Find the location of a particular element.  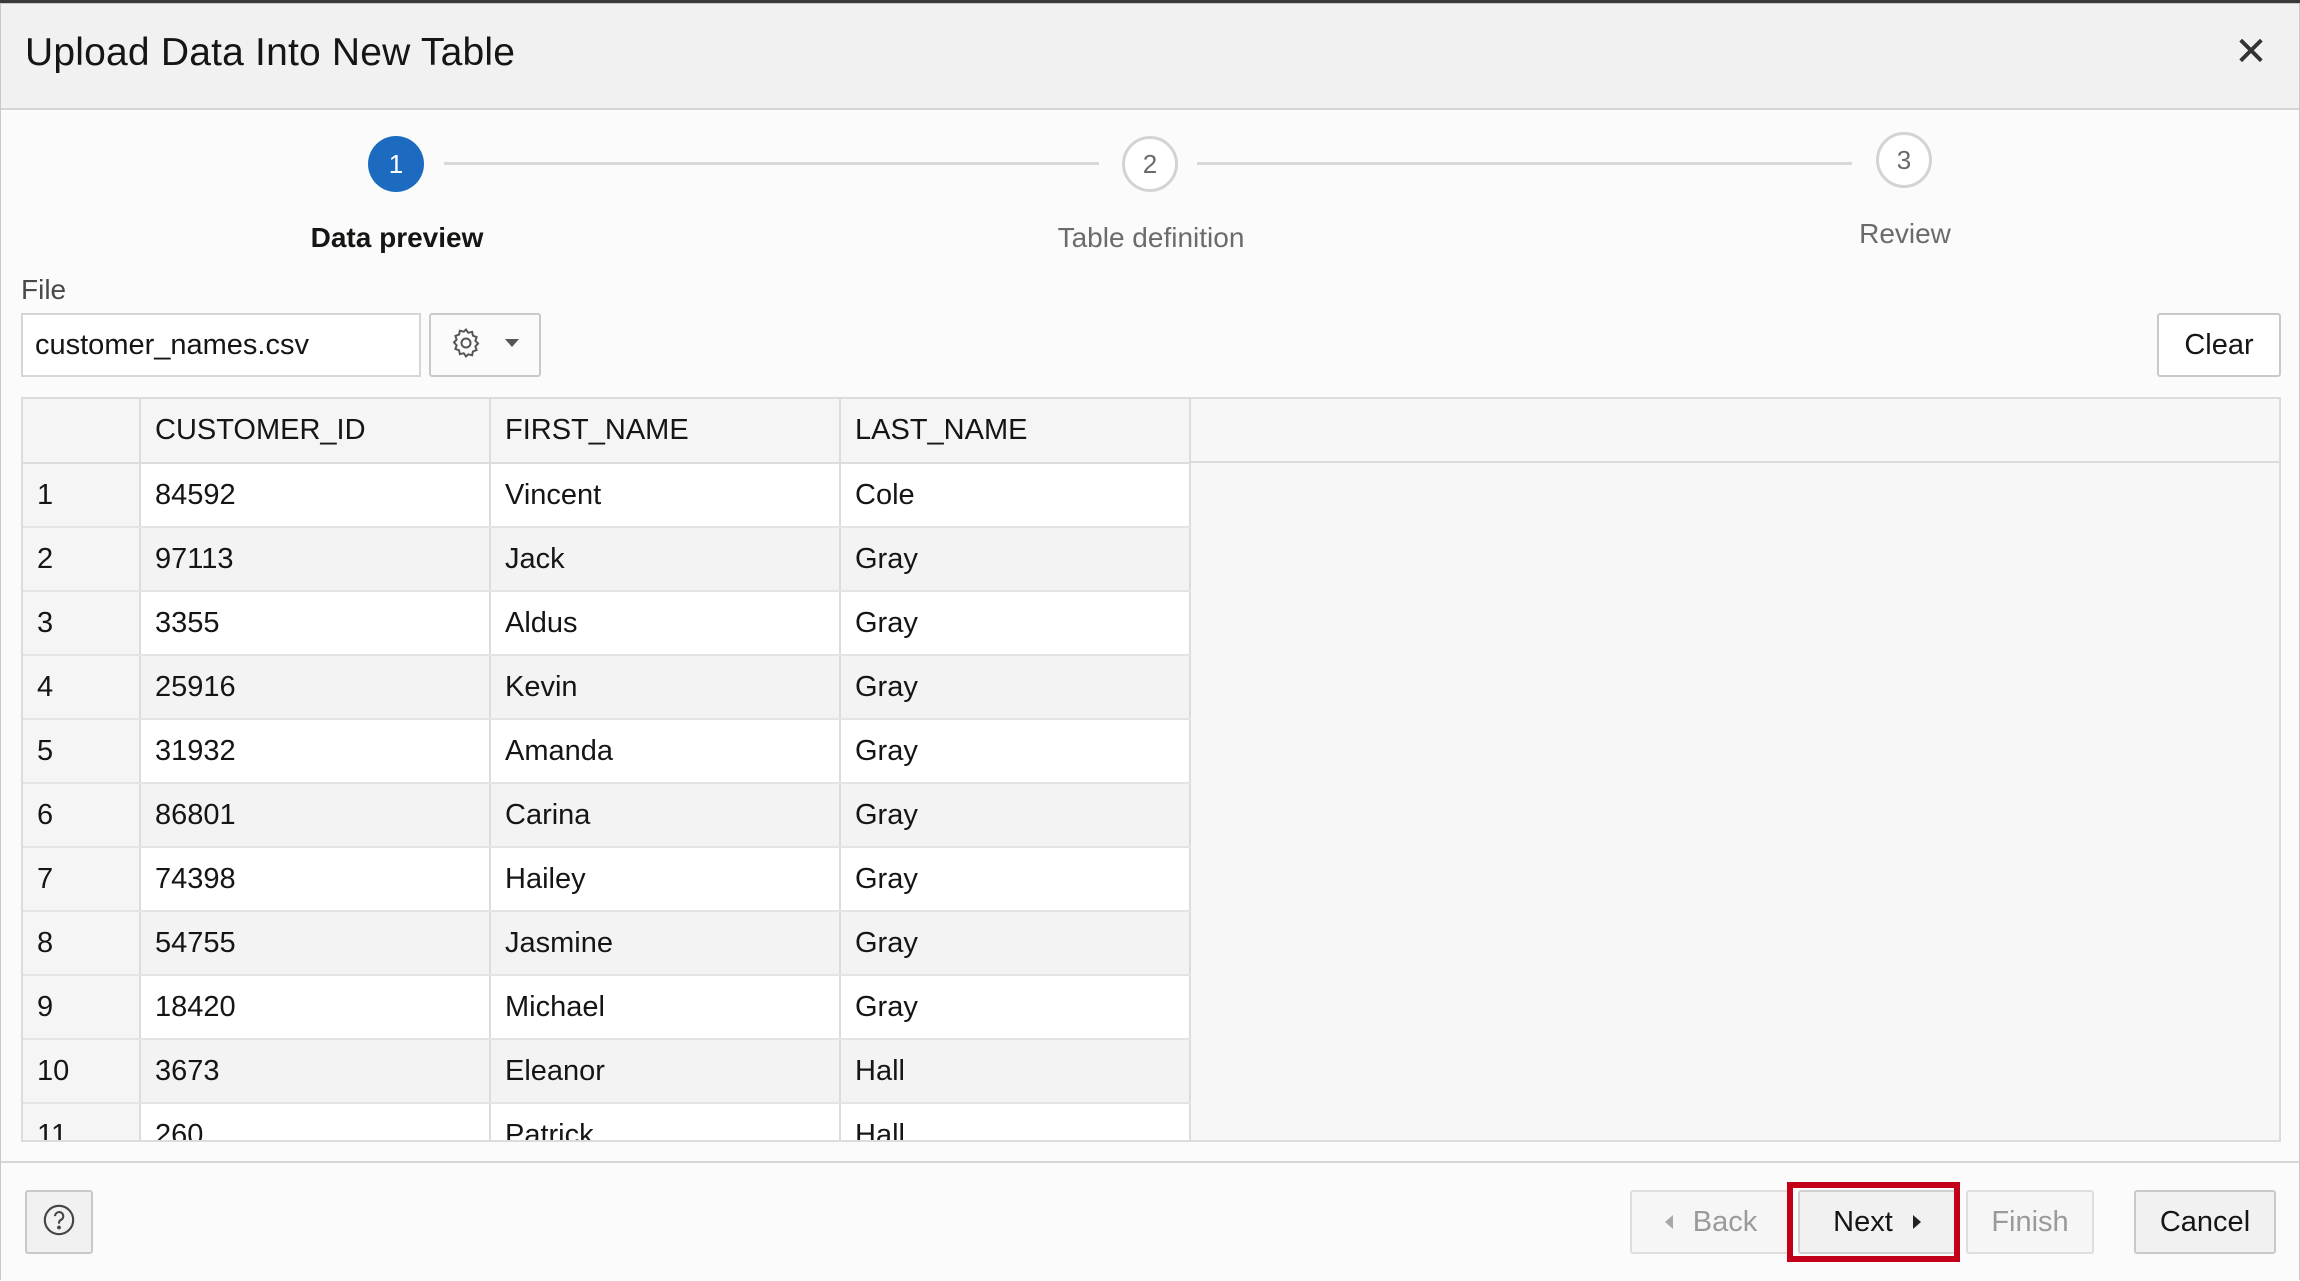

next-label: Next is located at coordinates (1863, 1221).